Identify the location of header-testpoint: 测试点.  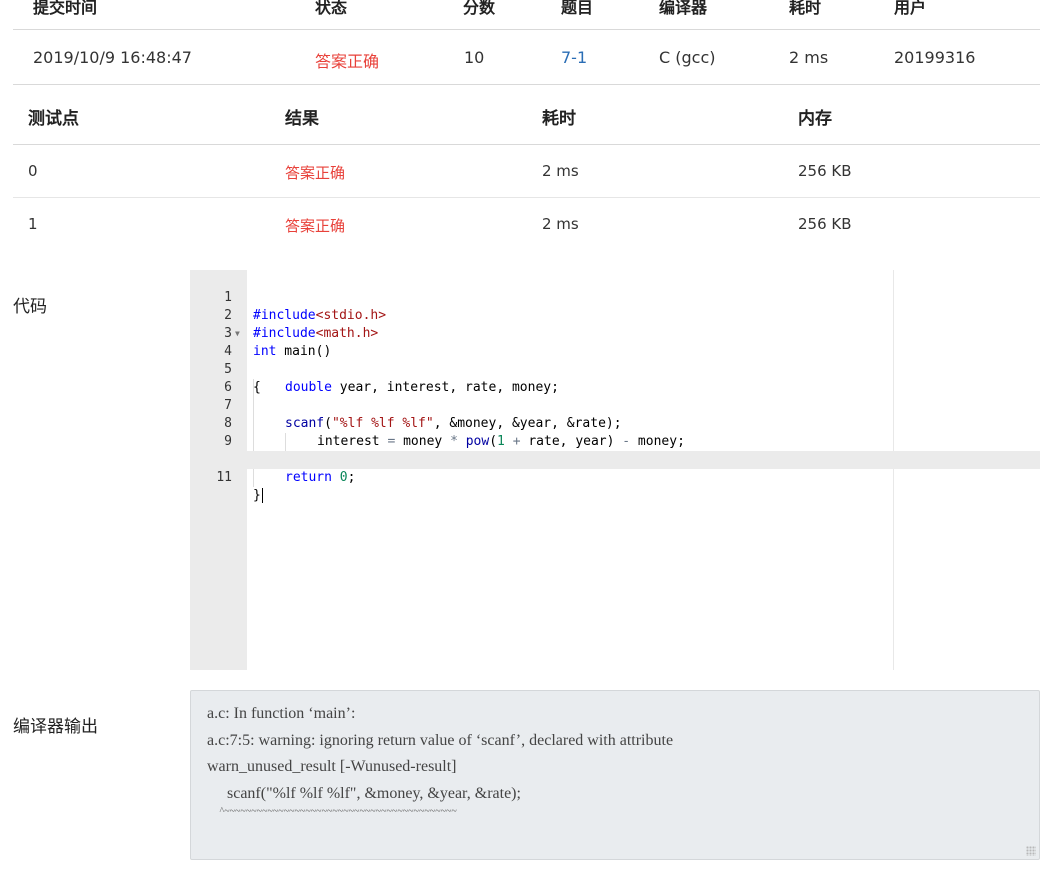
(53, 119).